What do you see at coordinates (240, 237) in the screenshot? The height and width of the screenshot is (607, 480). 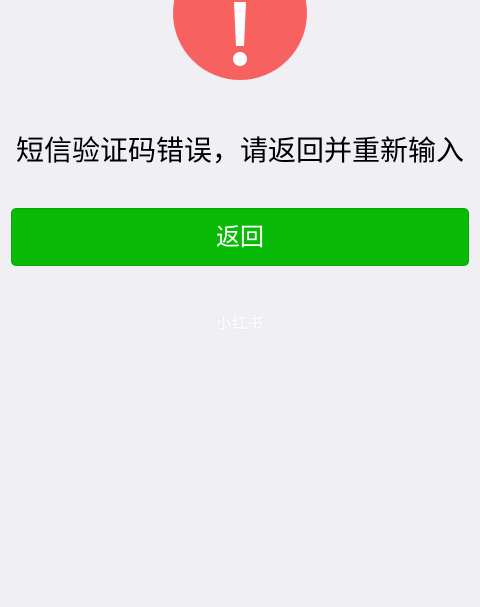 I see `back-button: 返回` at bounding box center [240, 237].